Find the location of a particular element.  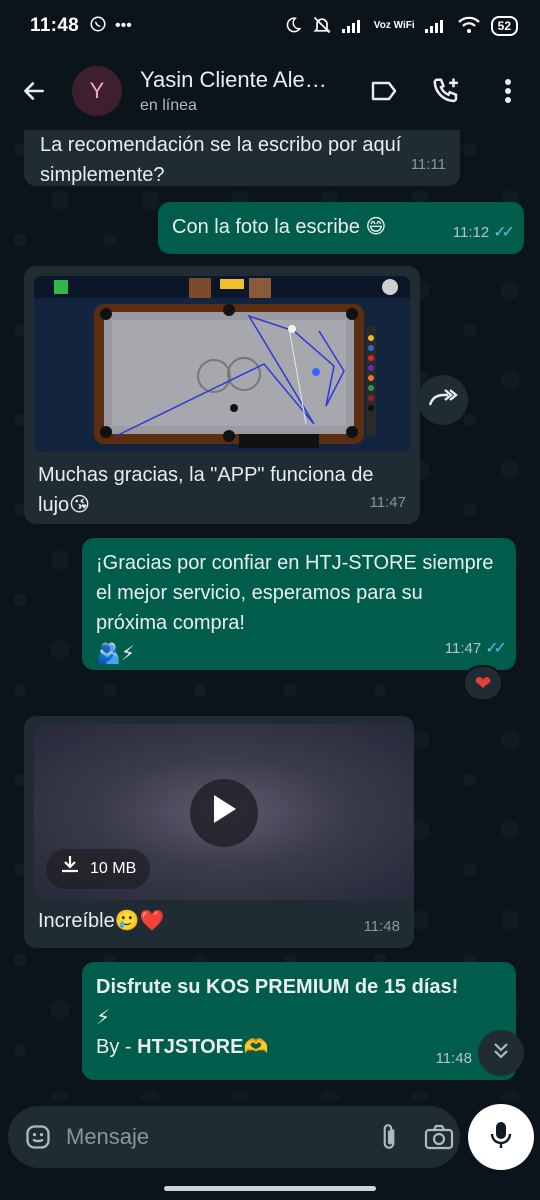

status-bar: 11:48 ••• Voz WiFi 52 is located at coordinates (270, 26).